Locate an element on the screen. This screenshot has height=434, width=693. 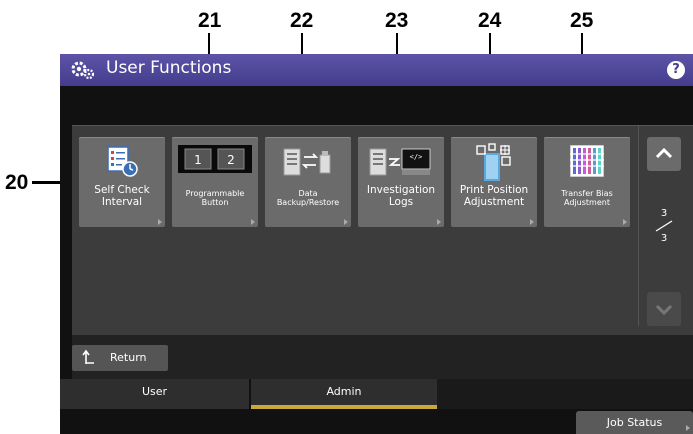
tab-bar-filler is located at coordinates (565, 394).